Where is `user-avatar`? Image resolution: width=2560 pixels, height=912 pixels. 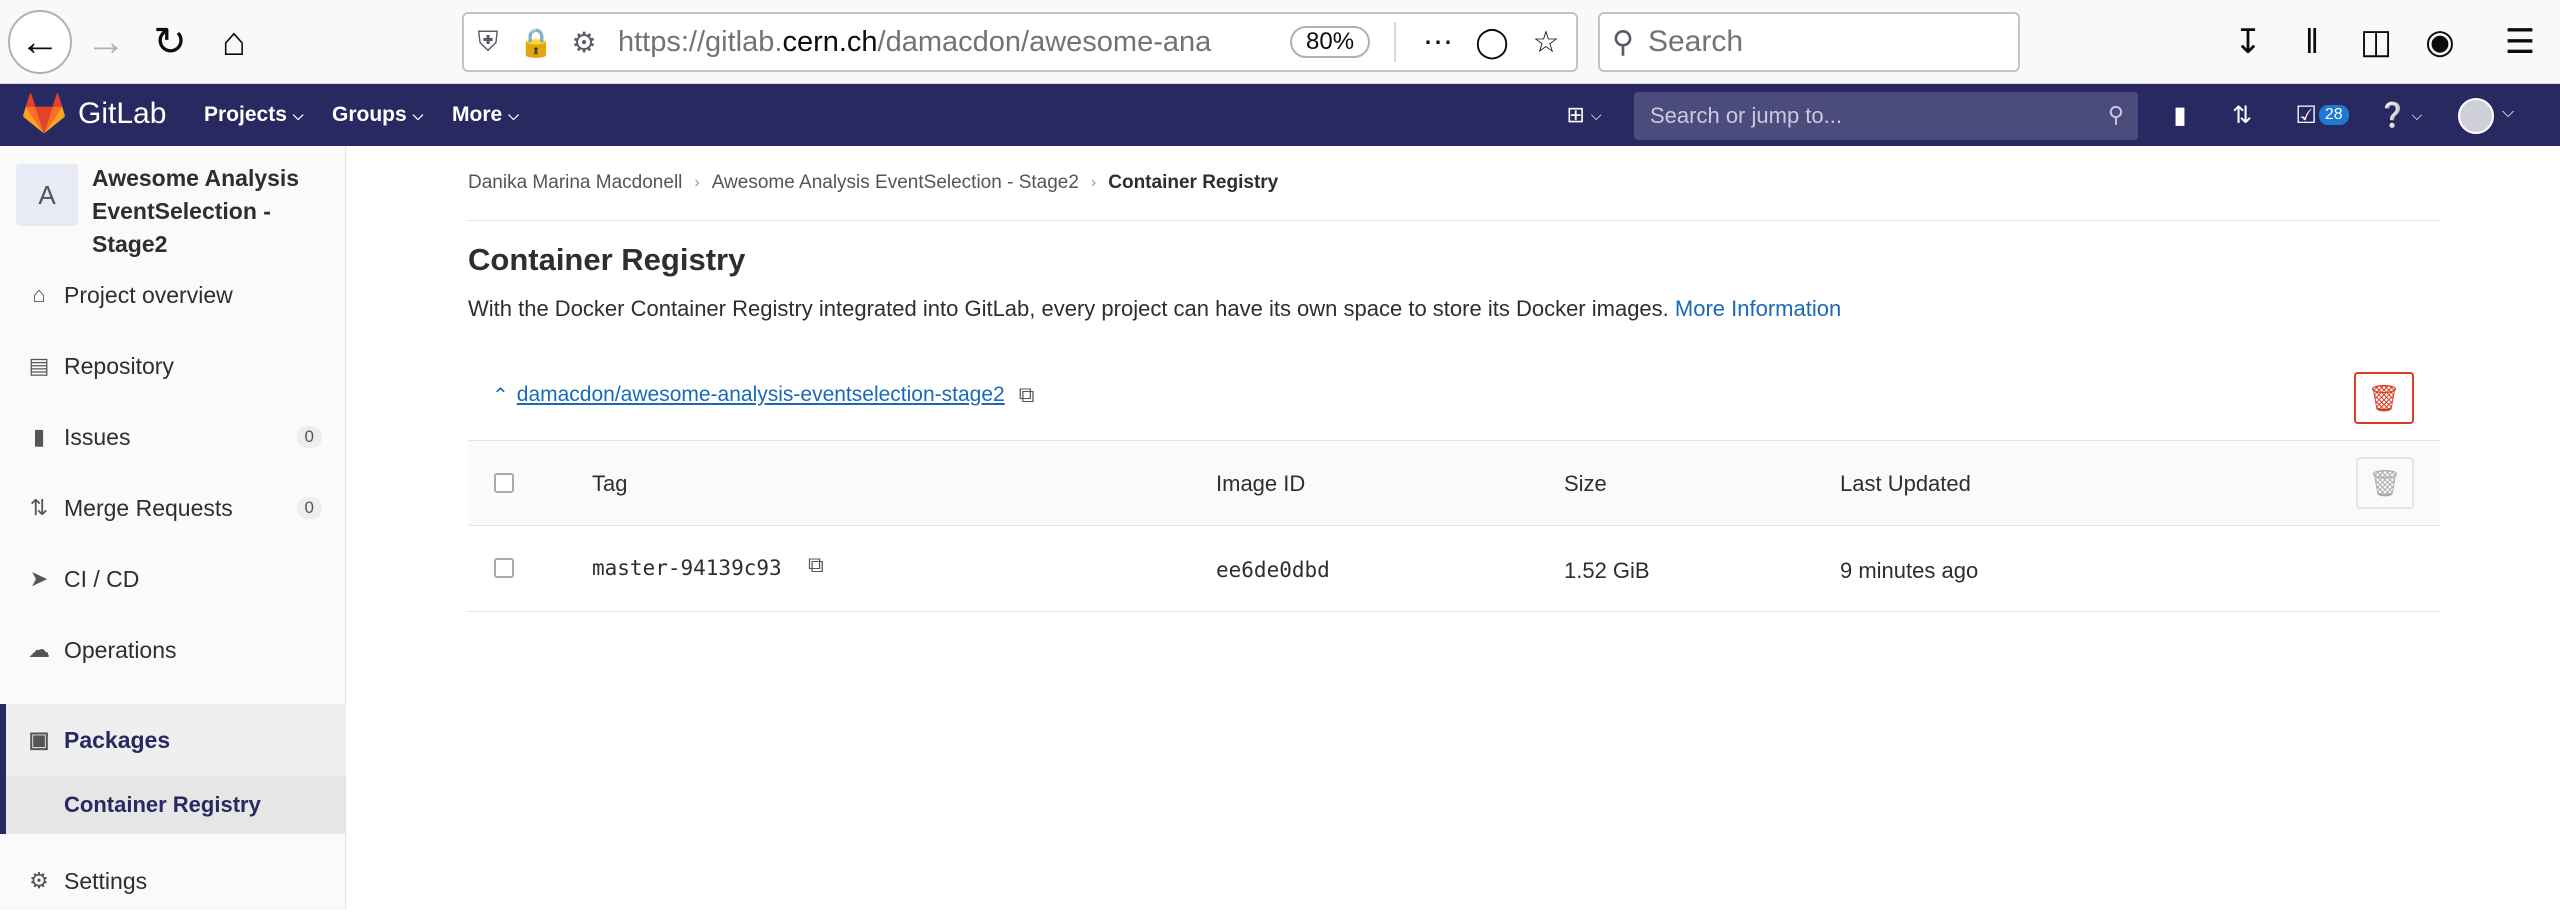
user-avatar is located at coordinates (2476, 116).